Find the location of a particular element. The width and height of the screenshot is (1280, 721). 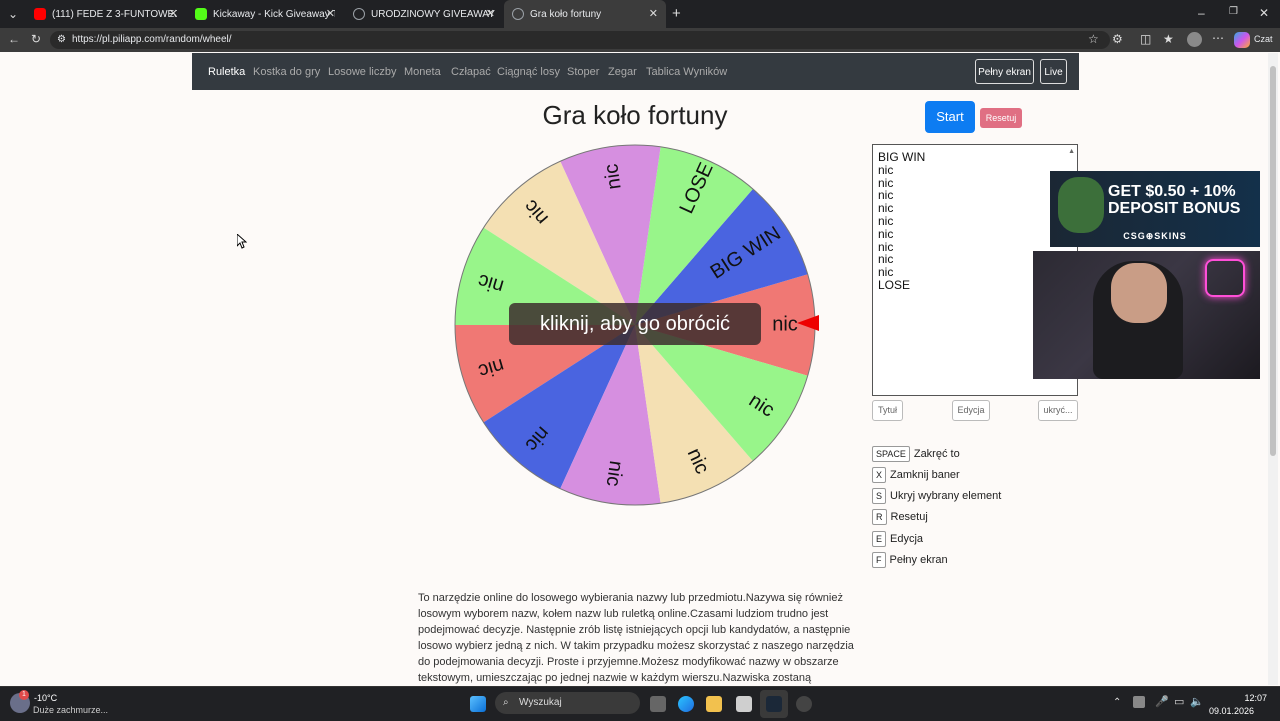

page-scrollbar-thumb is located at coordinates (1273, 261).